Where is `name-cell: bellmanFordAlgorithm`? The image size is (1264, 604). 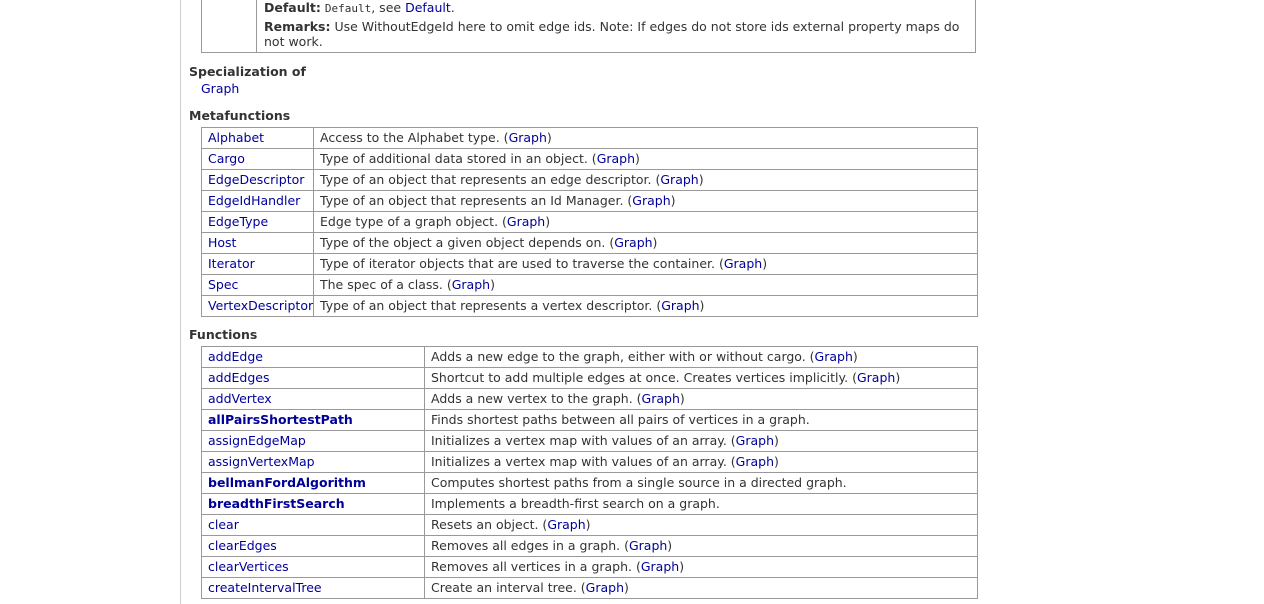
name-cell: bellmanFordAlgorithm is located at coordinates (313, 483).